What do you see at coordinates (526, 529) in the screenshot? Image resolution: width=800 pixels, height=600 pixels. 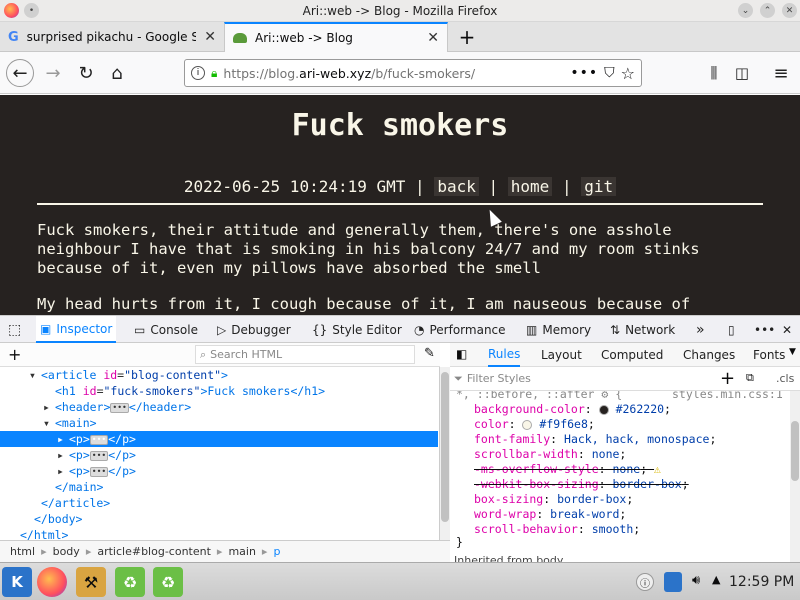 I see `css-property: scroll-behavior` at bounding box center [526, 529].